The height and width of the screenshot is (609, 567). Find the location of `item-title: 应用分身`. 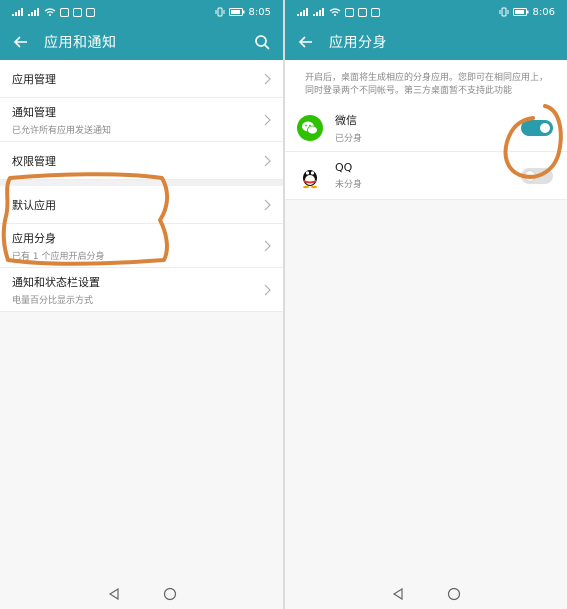

item-title: 应用分身 is located at coordinates (34, 238).